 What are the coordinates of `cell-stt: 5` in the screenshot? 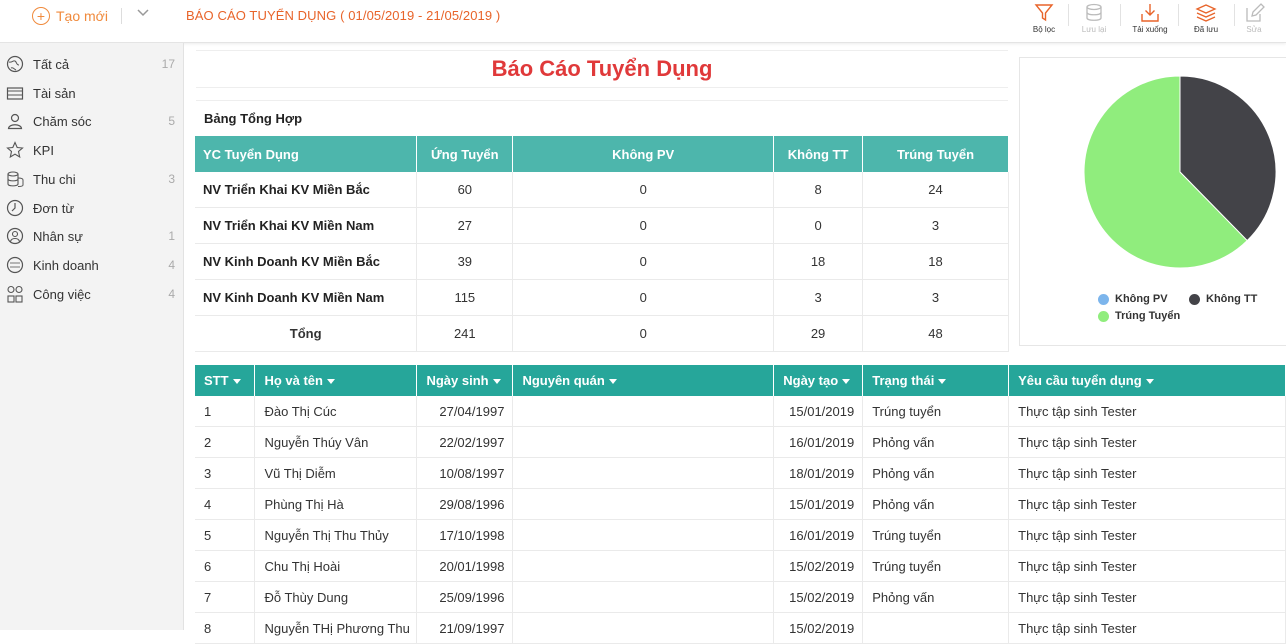 It's located at (225, 535).